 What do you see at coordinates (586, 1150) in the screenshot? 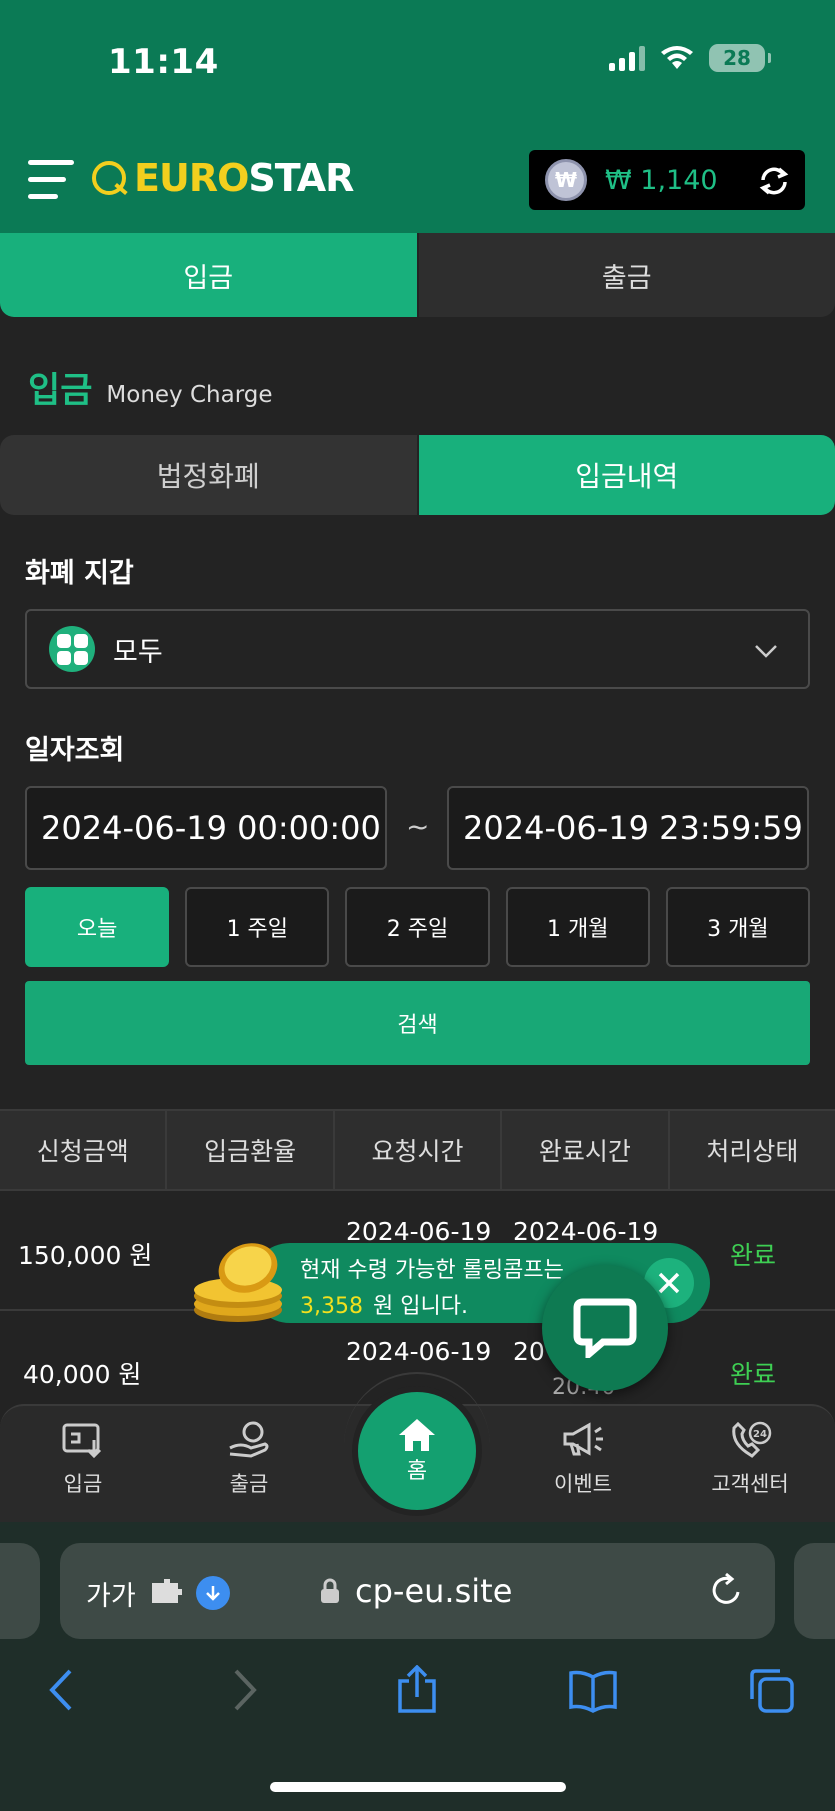
I see `col-complete-time: 완료시간` at bounding box center [586, 1150].